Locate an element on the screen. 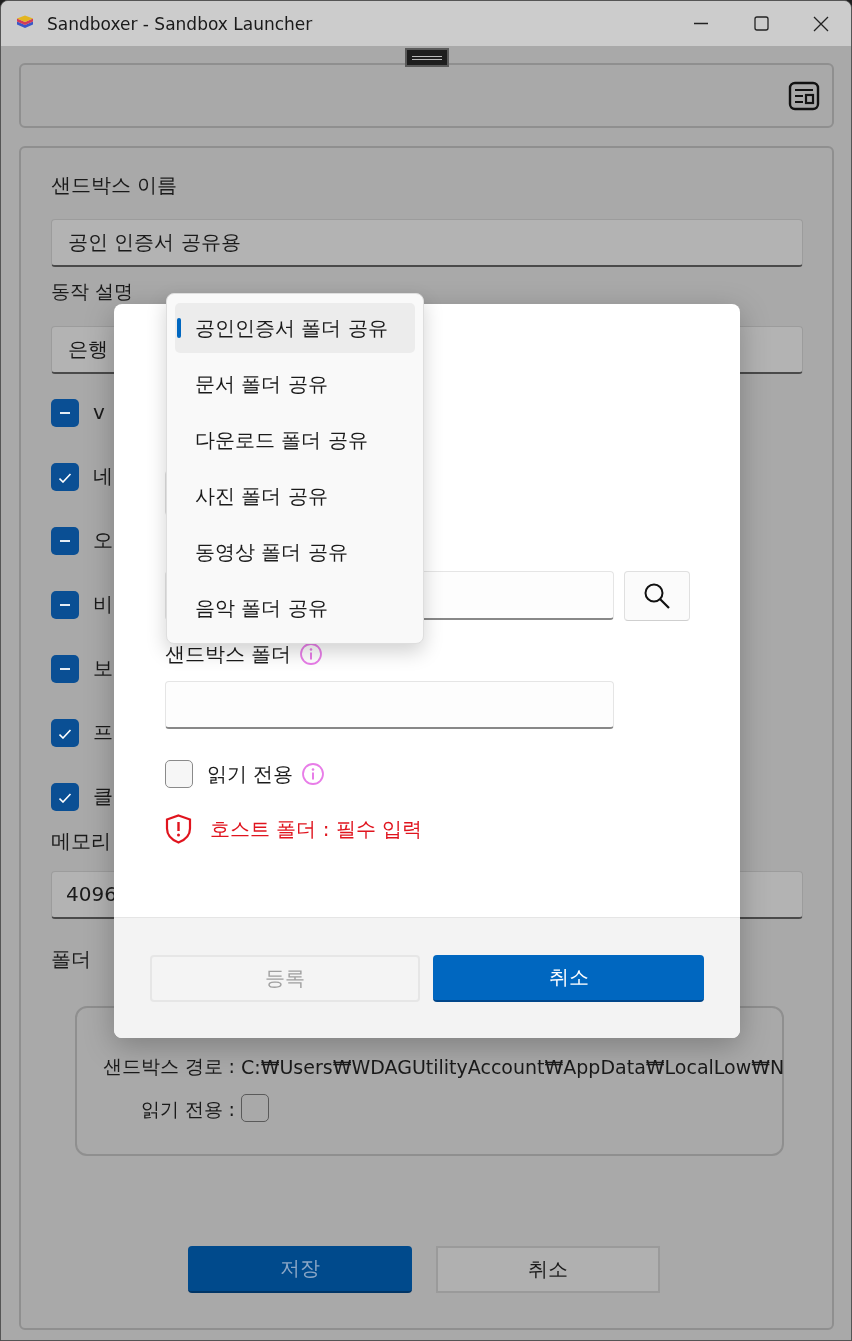 Image resolution: width=852 pixels, height=1341 pixels. field-label: 동작 설명 is located at coordinates (92, 291).